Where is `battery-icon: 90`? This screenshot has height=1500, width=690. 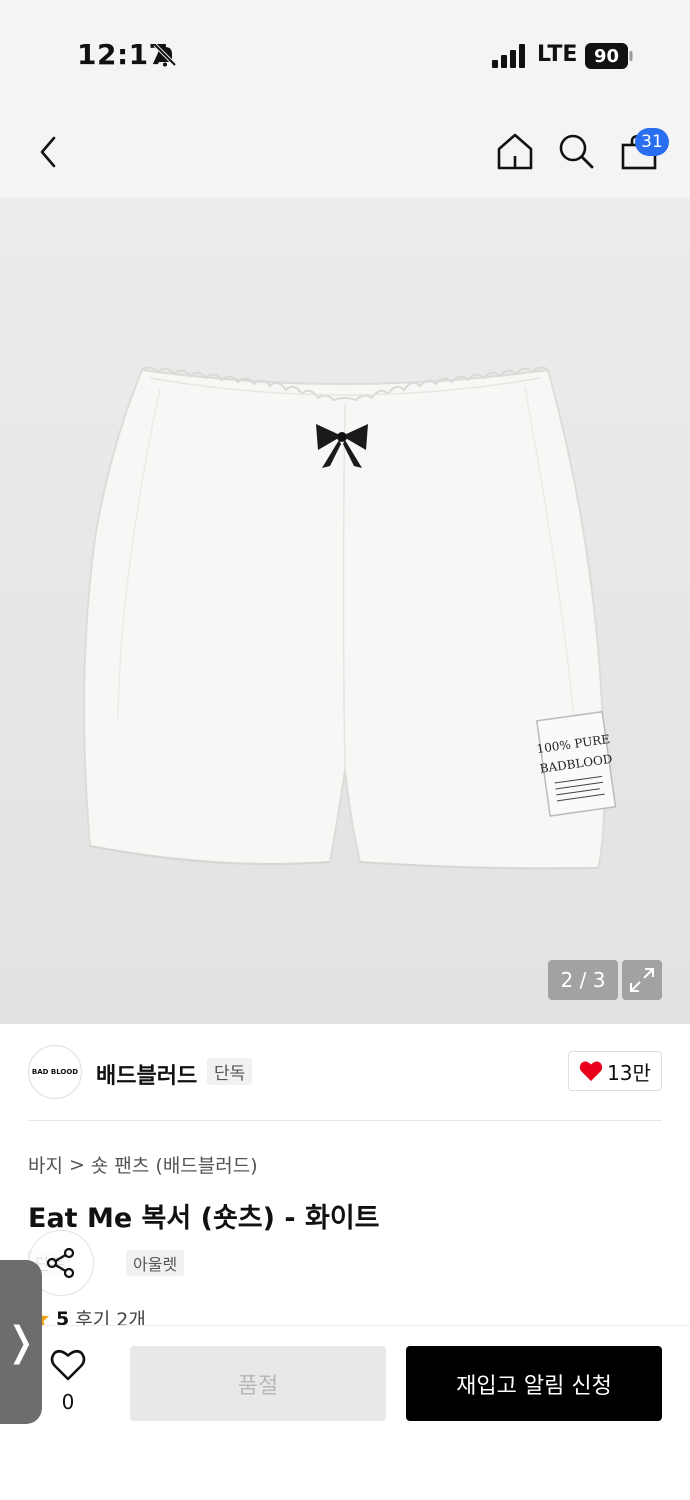
battery-icon: 90 is located at coordinates (609, 56).